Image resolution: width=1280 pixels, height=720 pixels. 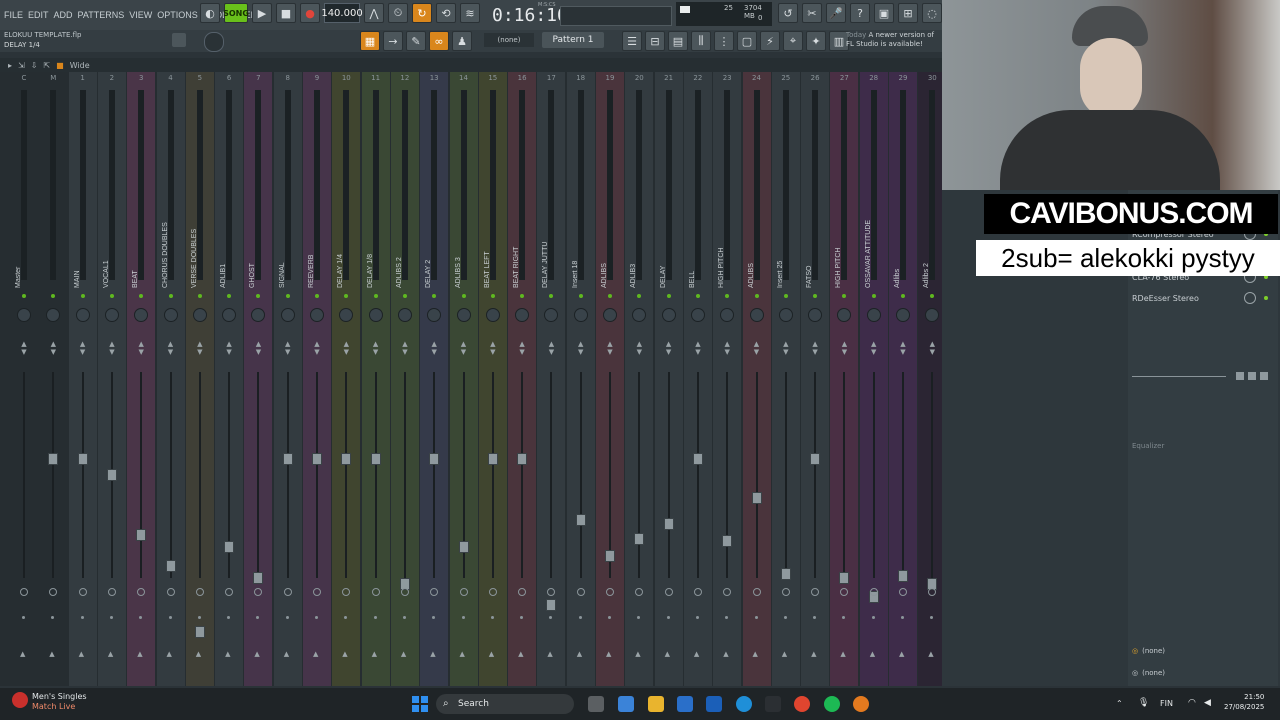 I want to click on loop-record-icon: ⟲, so click(x=446, y=13).